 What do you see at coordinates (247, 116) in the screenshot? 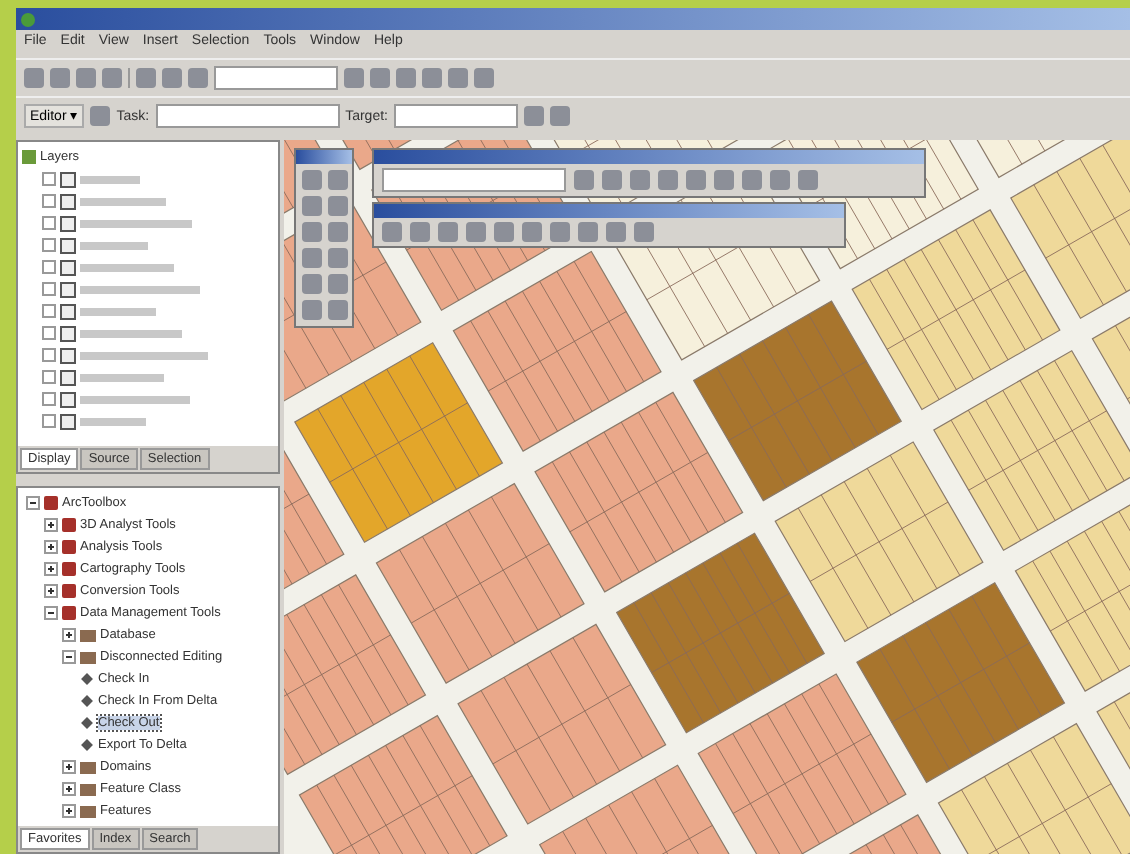
I see `task-dropdown` at bounding box center [247, 116].